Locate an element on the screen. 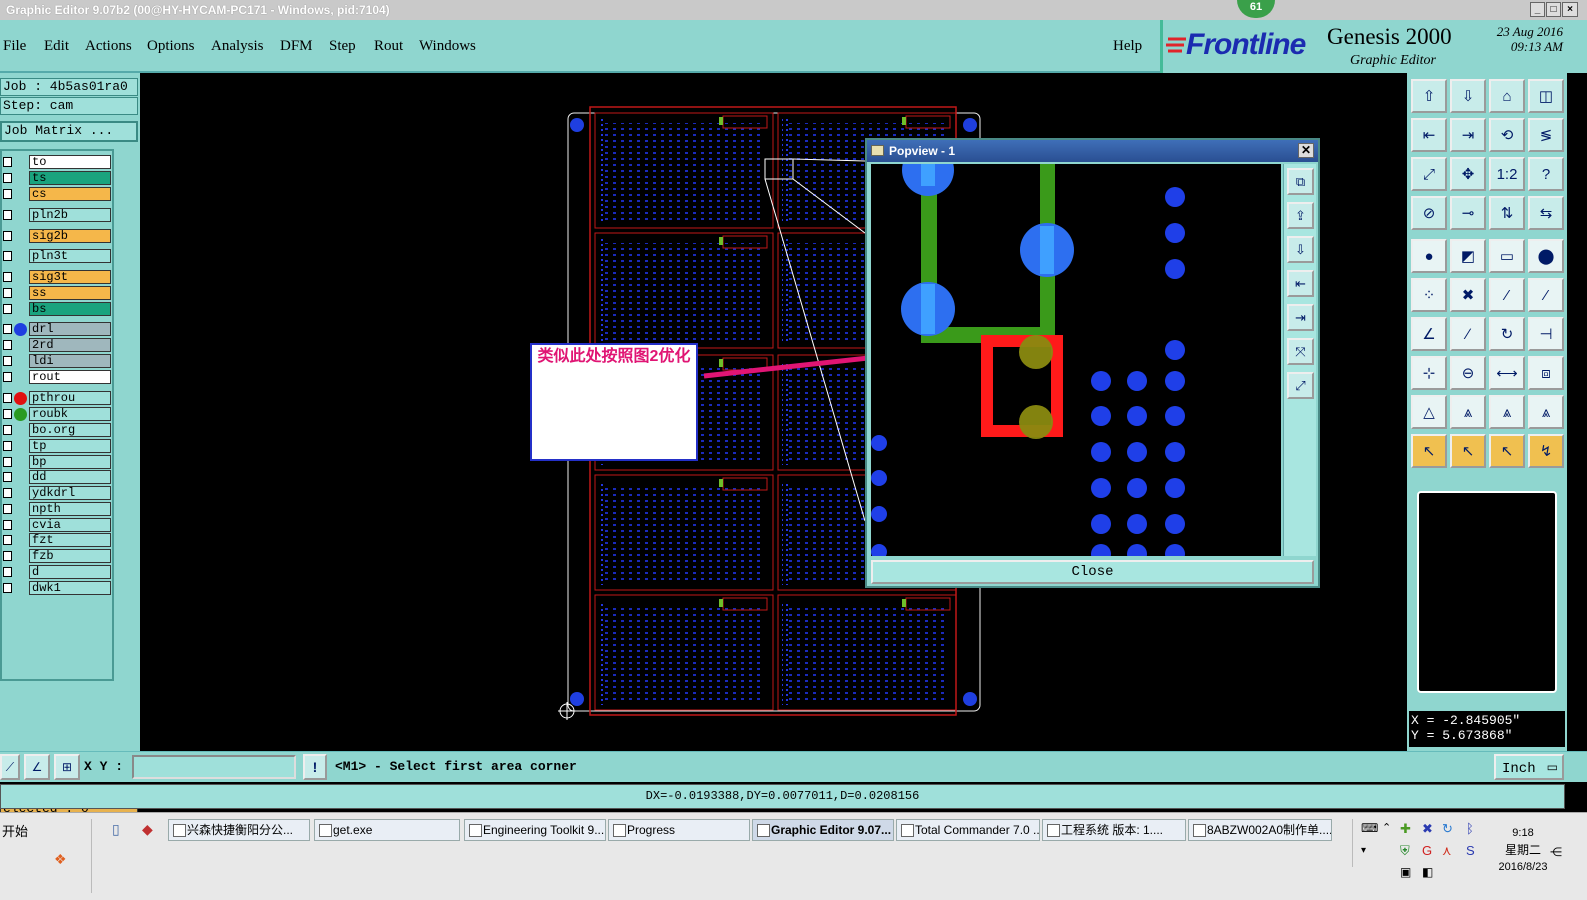  task-item: get.exe is located at coordinates (387, 830).